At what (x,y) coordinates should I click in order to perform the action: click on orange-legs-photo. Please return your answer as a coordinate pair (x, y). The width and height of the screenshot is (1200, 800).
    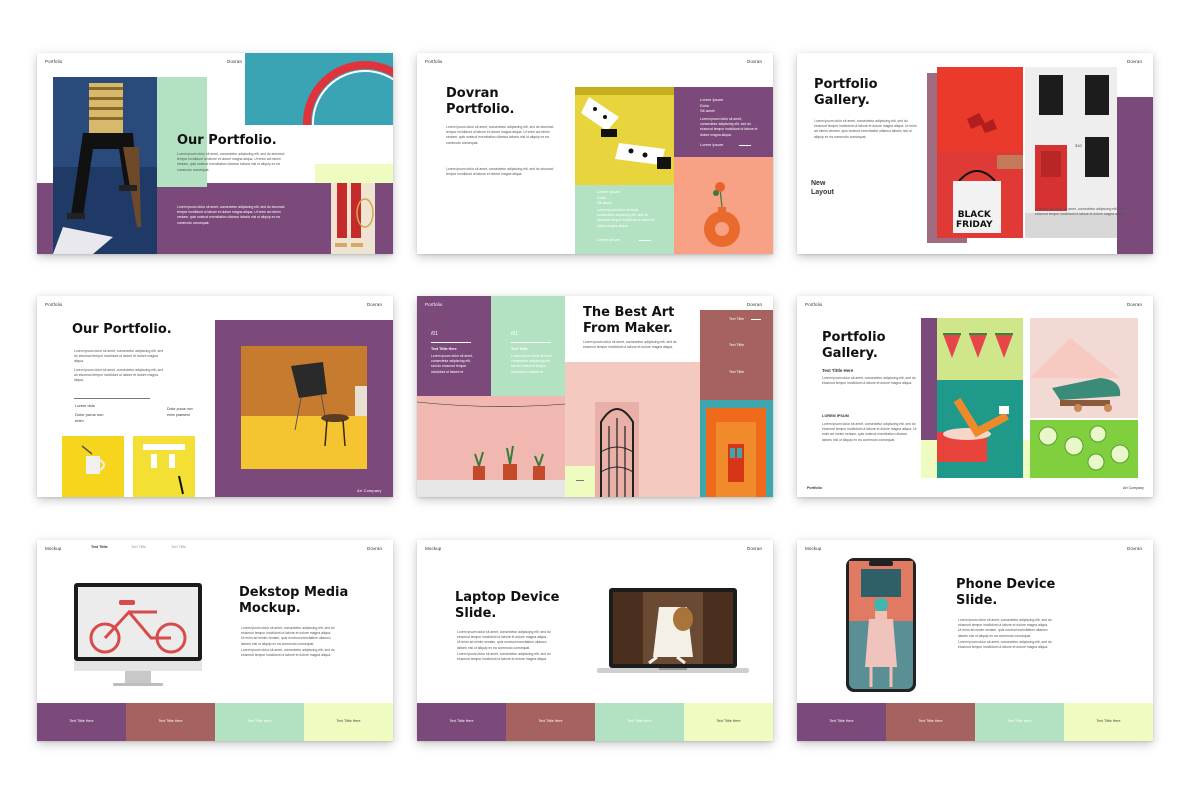
    Looking at the image, I should click on (980, 429).